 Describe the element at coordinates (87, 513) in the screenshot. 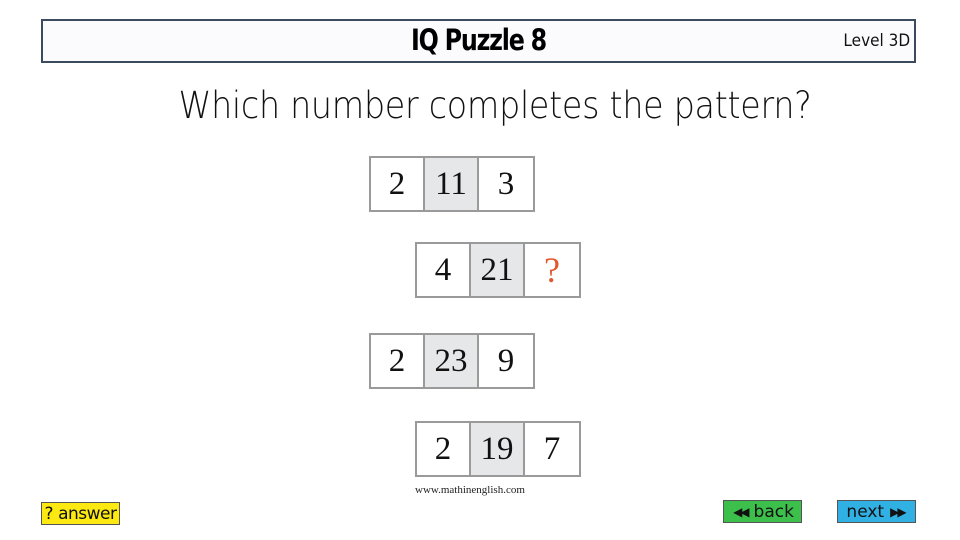

I see `answer-label: answer` at that location.